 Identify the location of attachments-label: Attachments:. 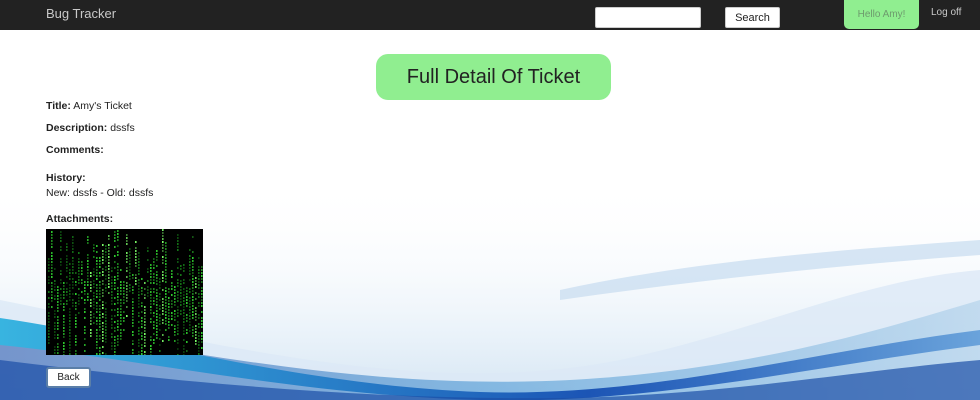
(80, 219).